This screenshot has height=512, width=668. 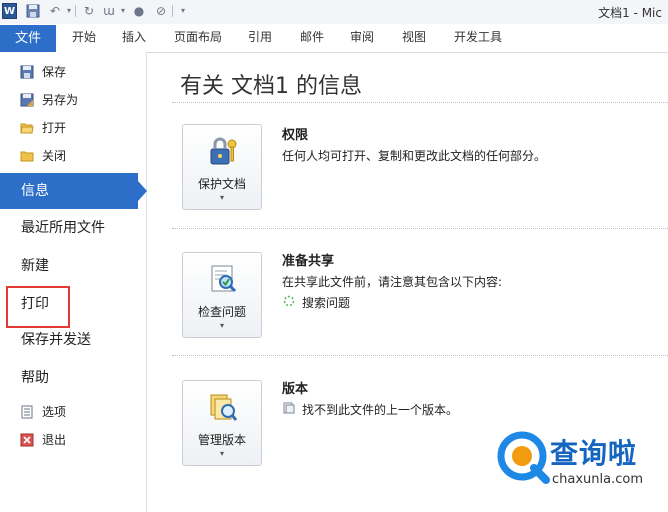 I want to click on nav-recent: 最近所用文件, so click(x=73, y=228).